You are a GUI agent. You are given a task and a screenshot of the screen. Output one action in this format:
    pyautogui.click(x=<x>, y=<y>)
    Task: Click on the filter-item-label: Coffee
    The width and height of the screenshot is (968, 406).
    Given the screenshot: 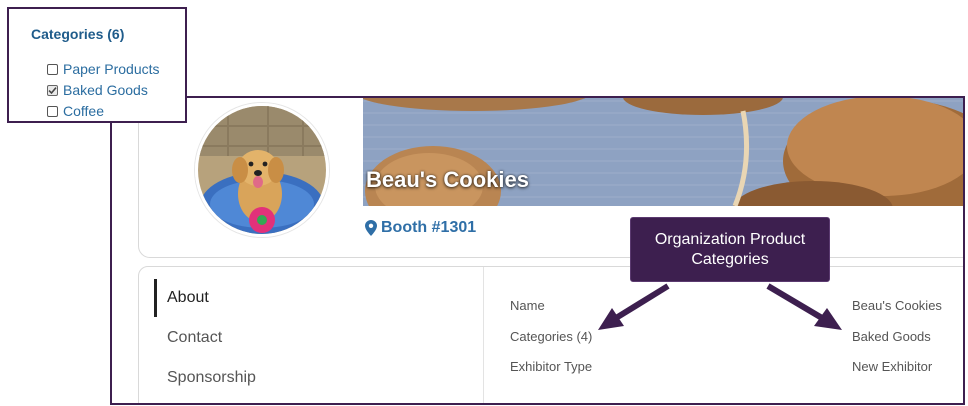 What is the action you would take?
    pyautogui.click(x=83, y=111)
    